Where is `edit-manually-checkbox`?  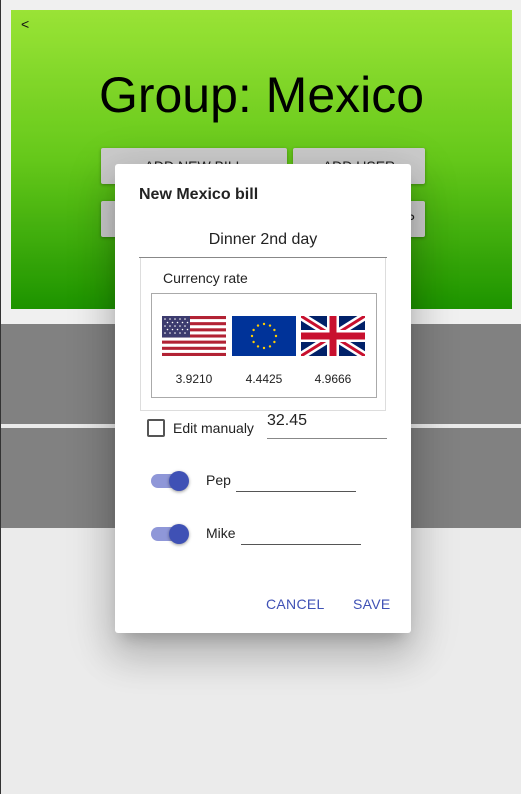 edit-manually-checkbox is located at coordinates (156, 428).